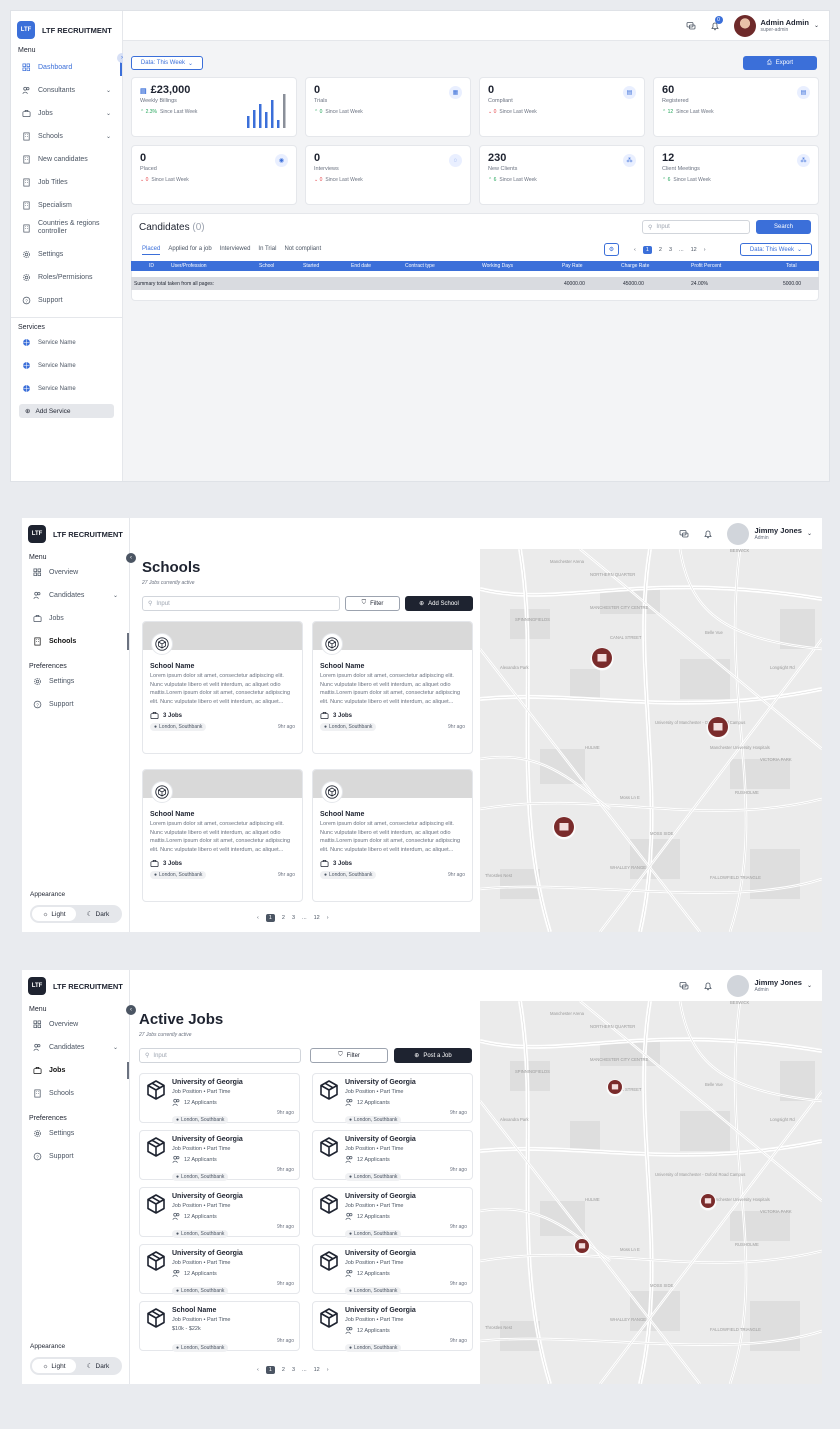 The width and height of the screenshot is (840, 1429). Describe the element at coordinates (66, 67) in the screenshot. I see `sidebar-item-dashboard: Dashboard` at that location.